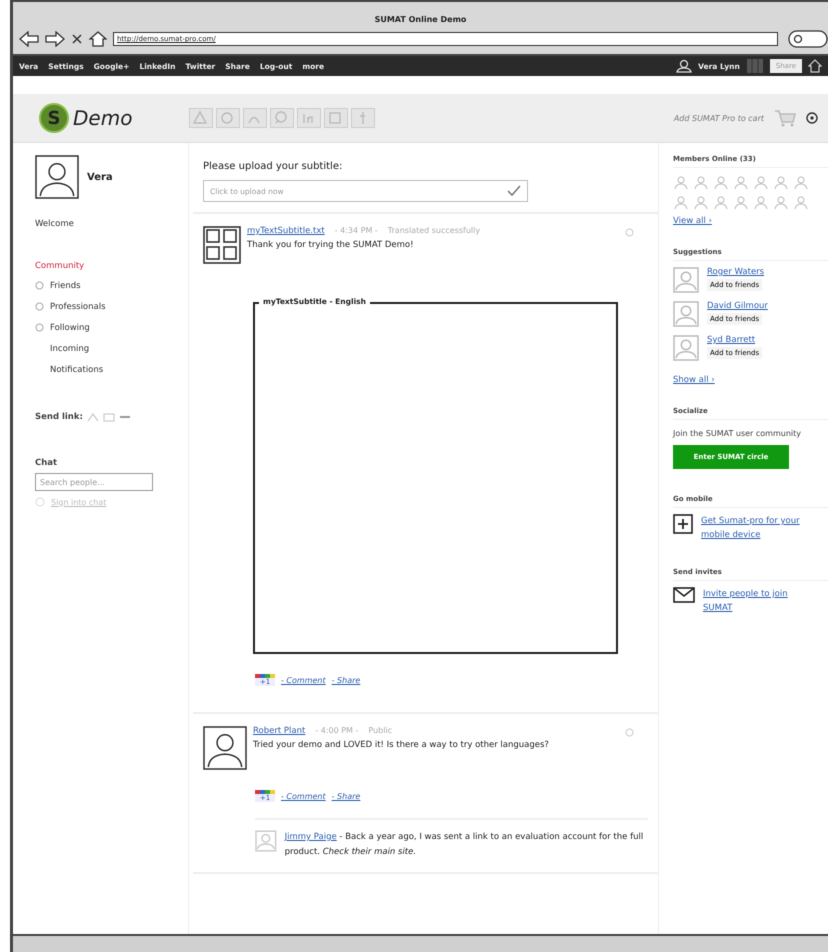  I want to click on sidebar-item: Friends, so click(65, 285).